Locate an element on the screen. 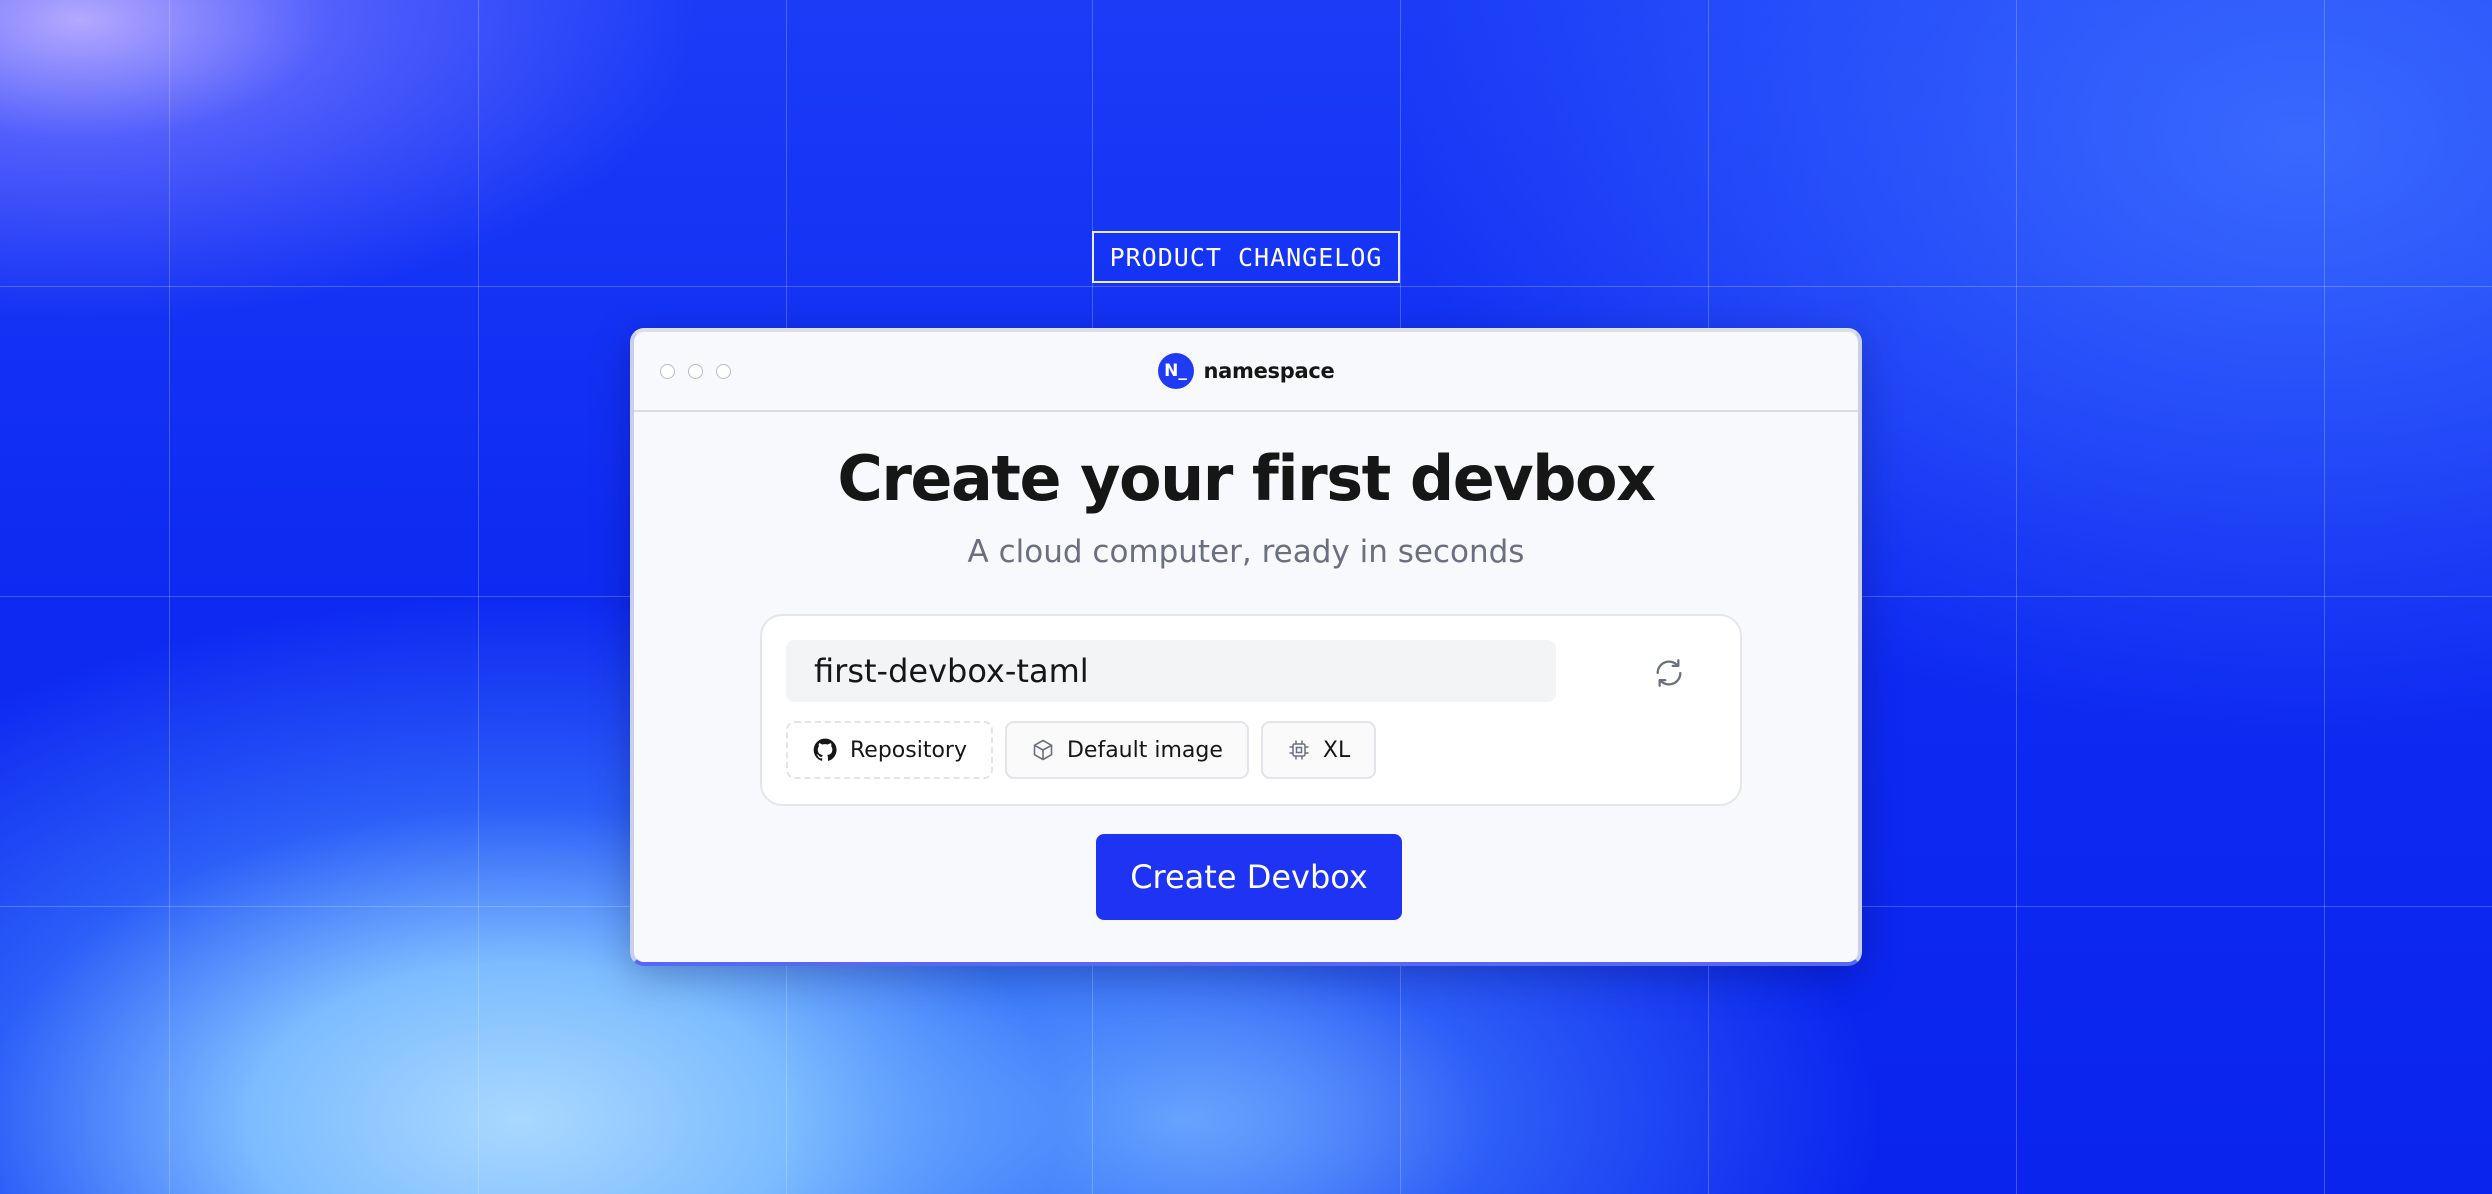  repository-option: Repository is located at coordinates (889, 750).